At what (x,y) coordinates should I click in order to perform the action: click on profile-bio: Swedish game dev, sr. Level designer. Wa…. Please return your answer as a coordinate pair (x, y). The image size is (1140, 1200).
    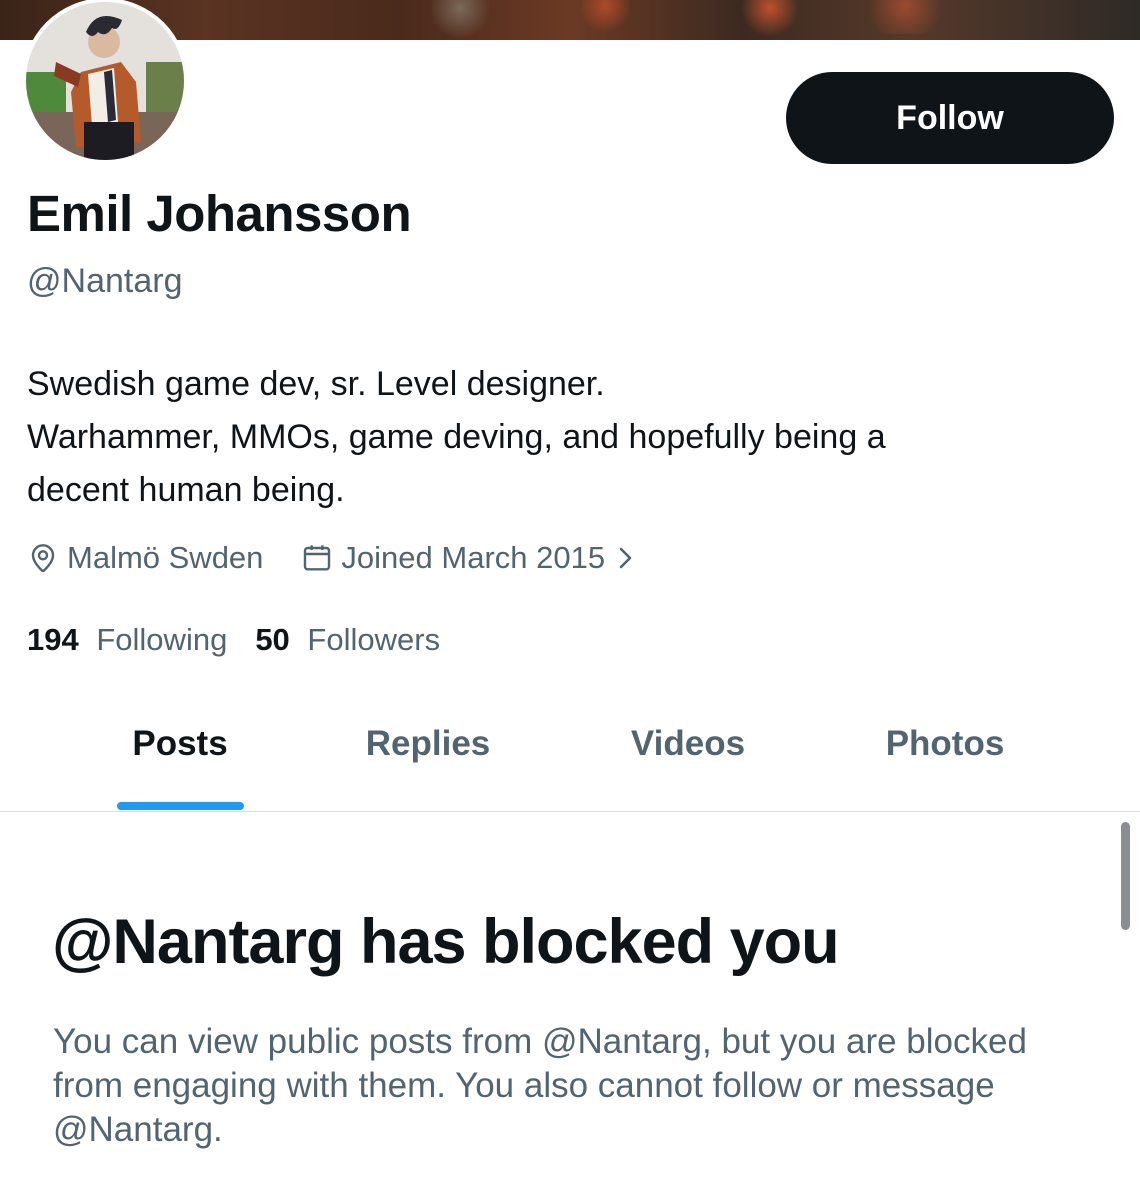
    Looking at the image, I should click on (567, 437).